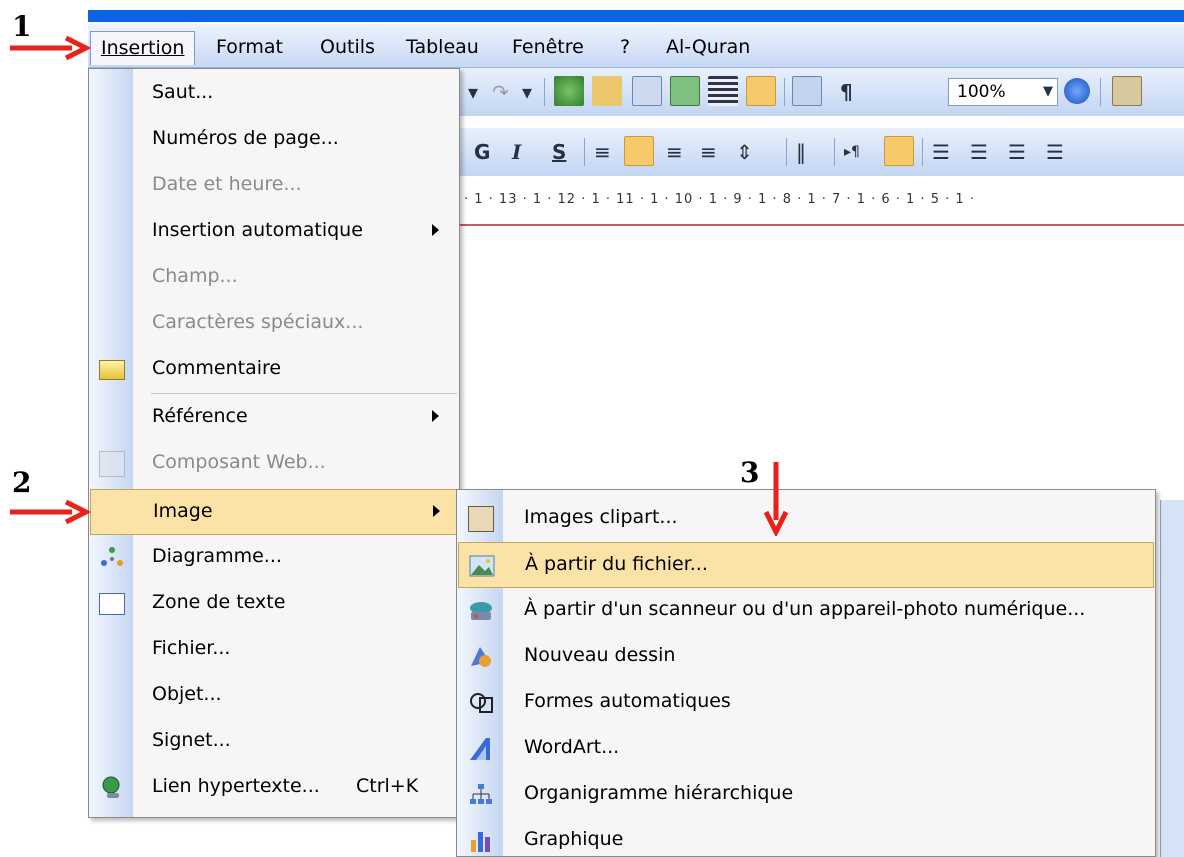 This screenshot has height=857, width=1184. What do you see at coordinates (559, 152) in the screenshot?
I see `strike-button: S` at bounding box center [559, 152].